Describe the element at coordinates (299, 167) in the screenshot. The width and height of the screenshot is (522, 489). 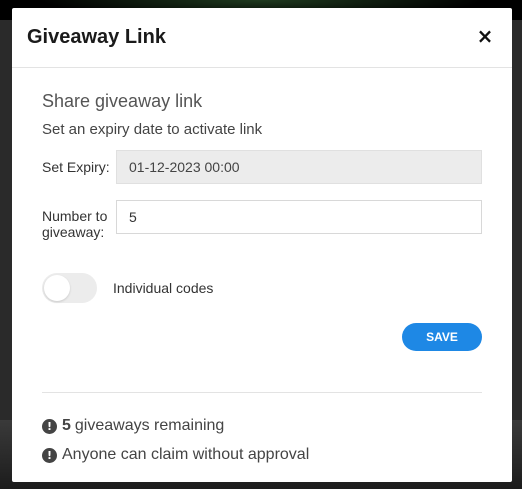
I see `expiry-input` at that location.